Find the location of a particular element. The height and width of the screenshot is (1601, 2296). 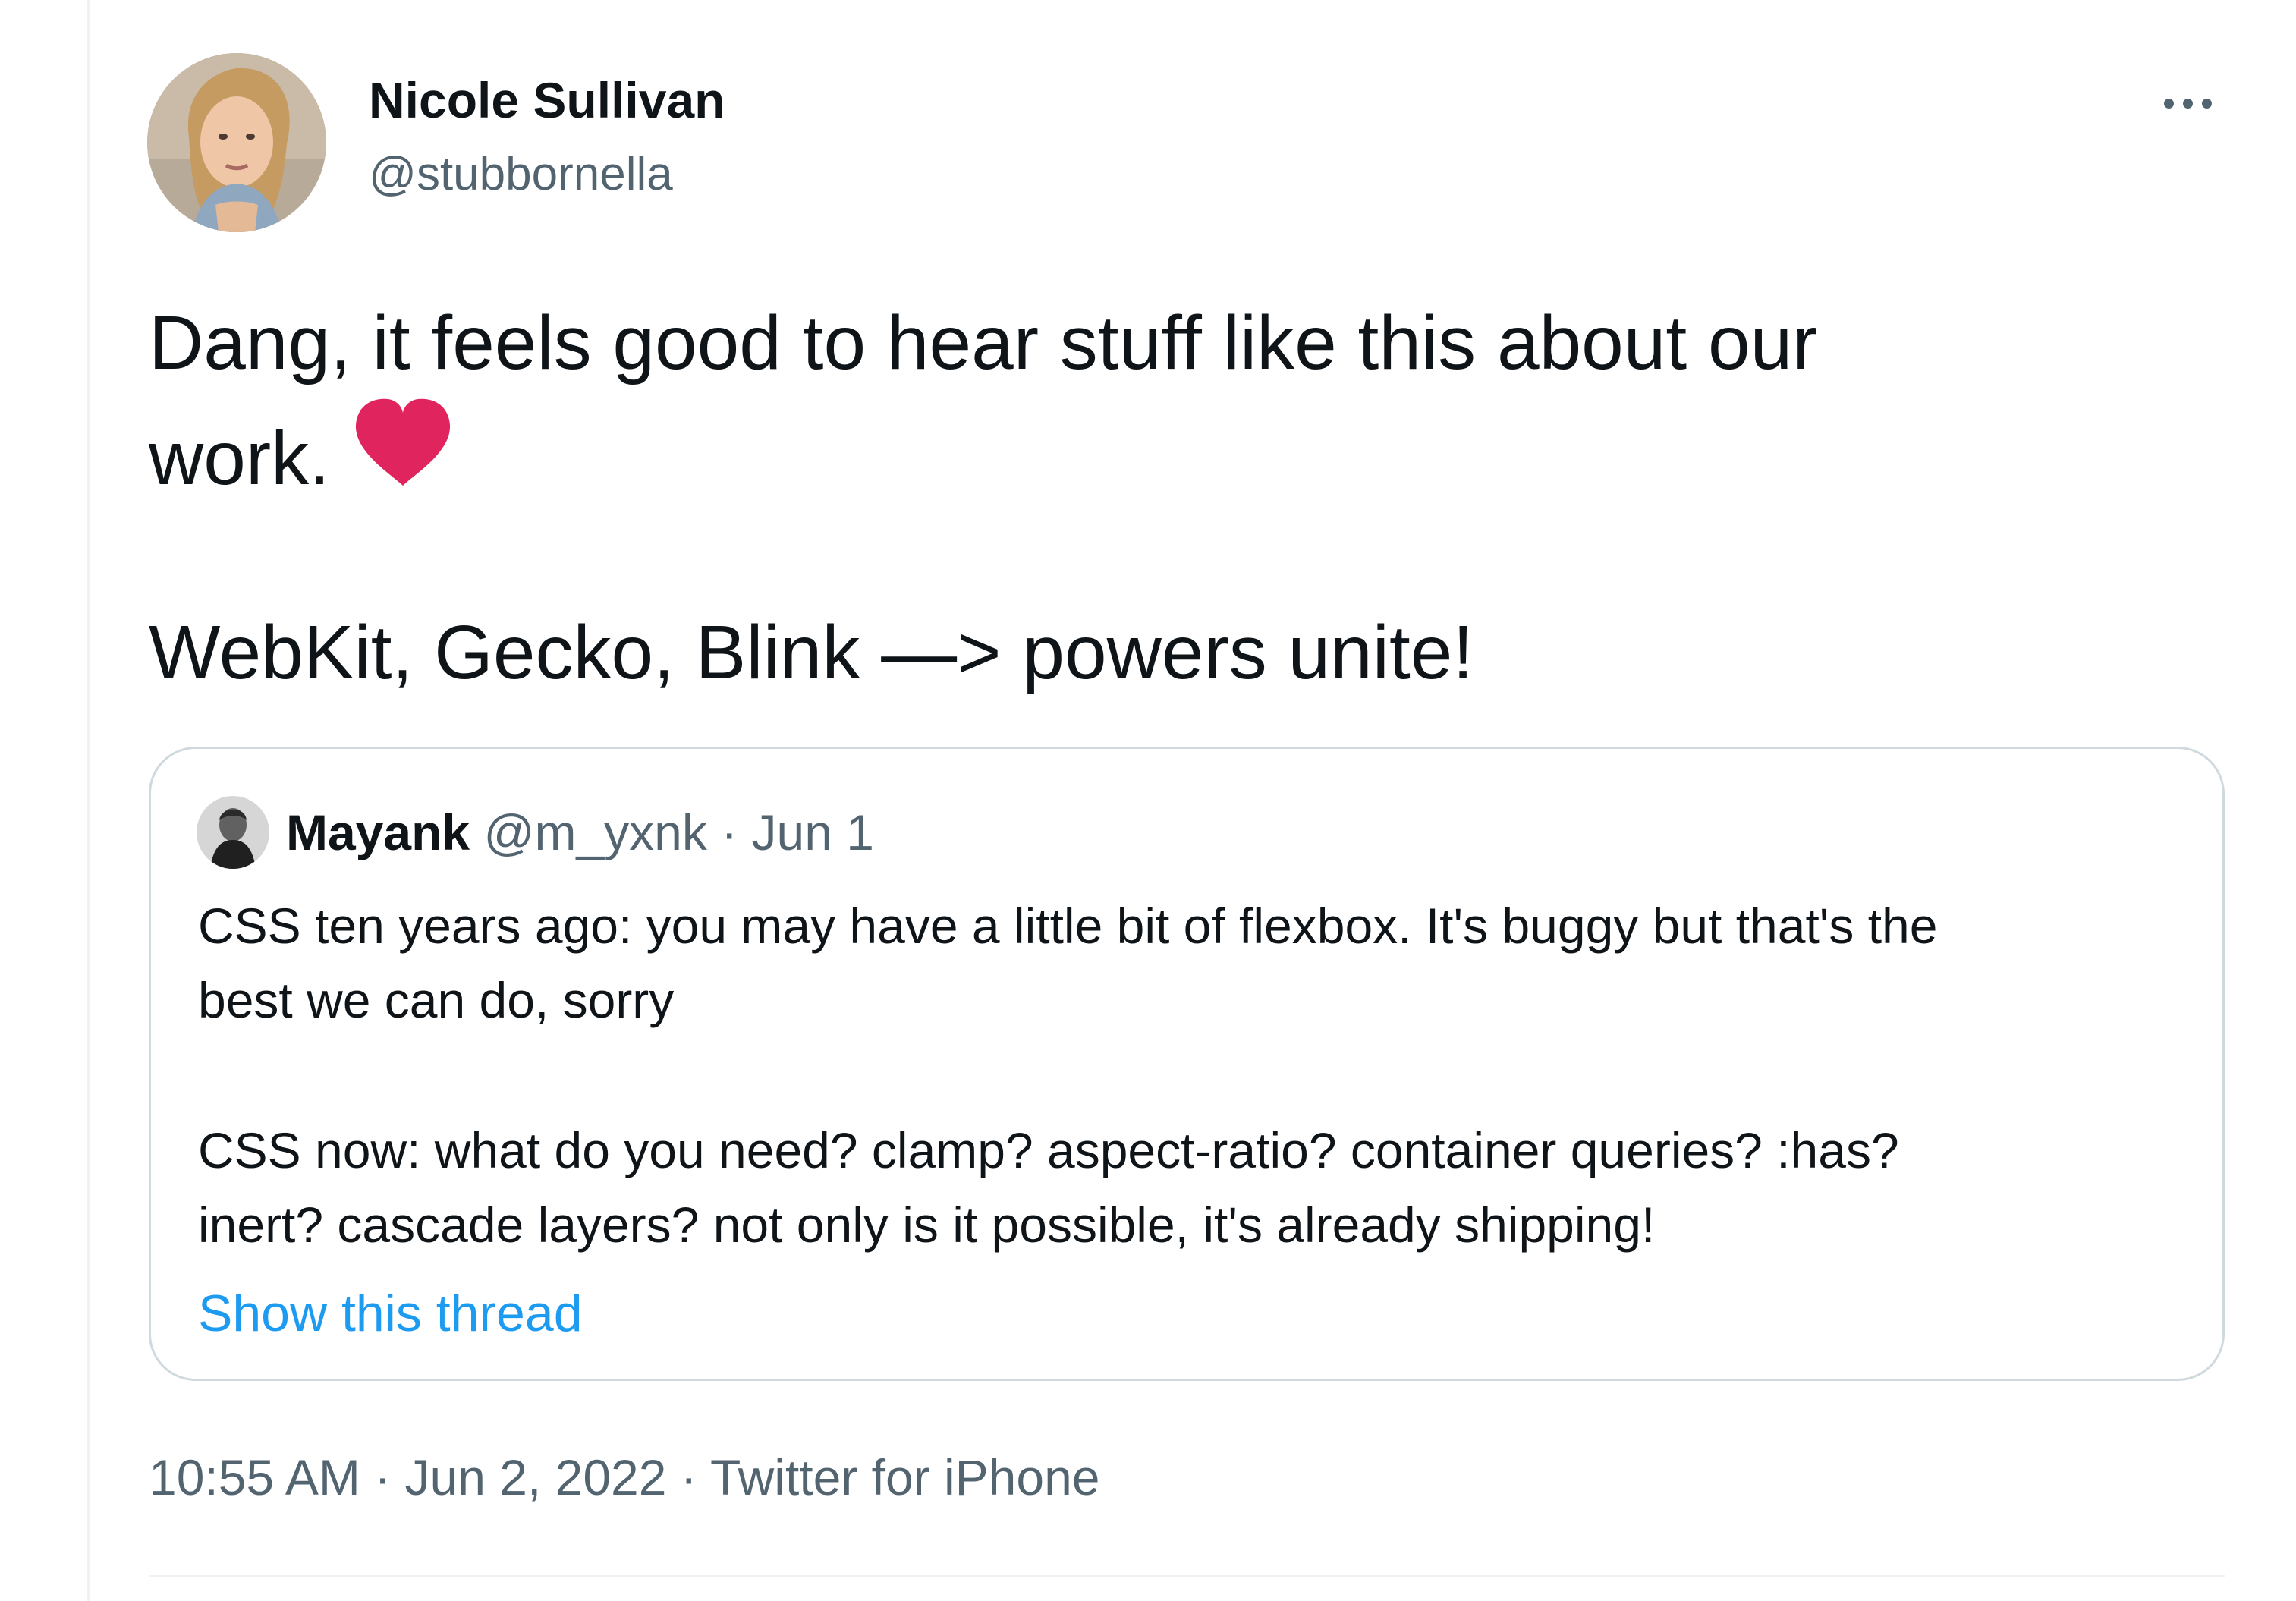

tweet-divider is located at coordinates (1187, 1576).